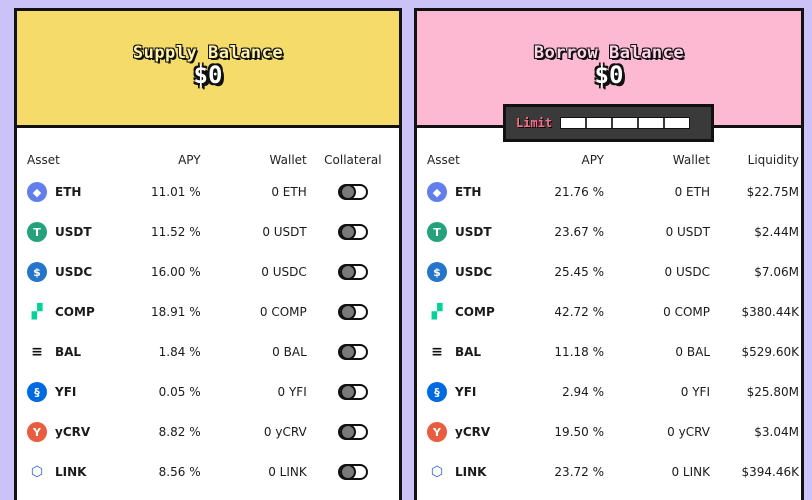 The image size is (812, 500). I want to click on borrow-apy: 11.18 %, so click(579, 352).